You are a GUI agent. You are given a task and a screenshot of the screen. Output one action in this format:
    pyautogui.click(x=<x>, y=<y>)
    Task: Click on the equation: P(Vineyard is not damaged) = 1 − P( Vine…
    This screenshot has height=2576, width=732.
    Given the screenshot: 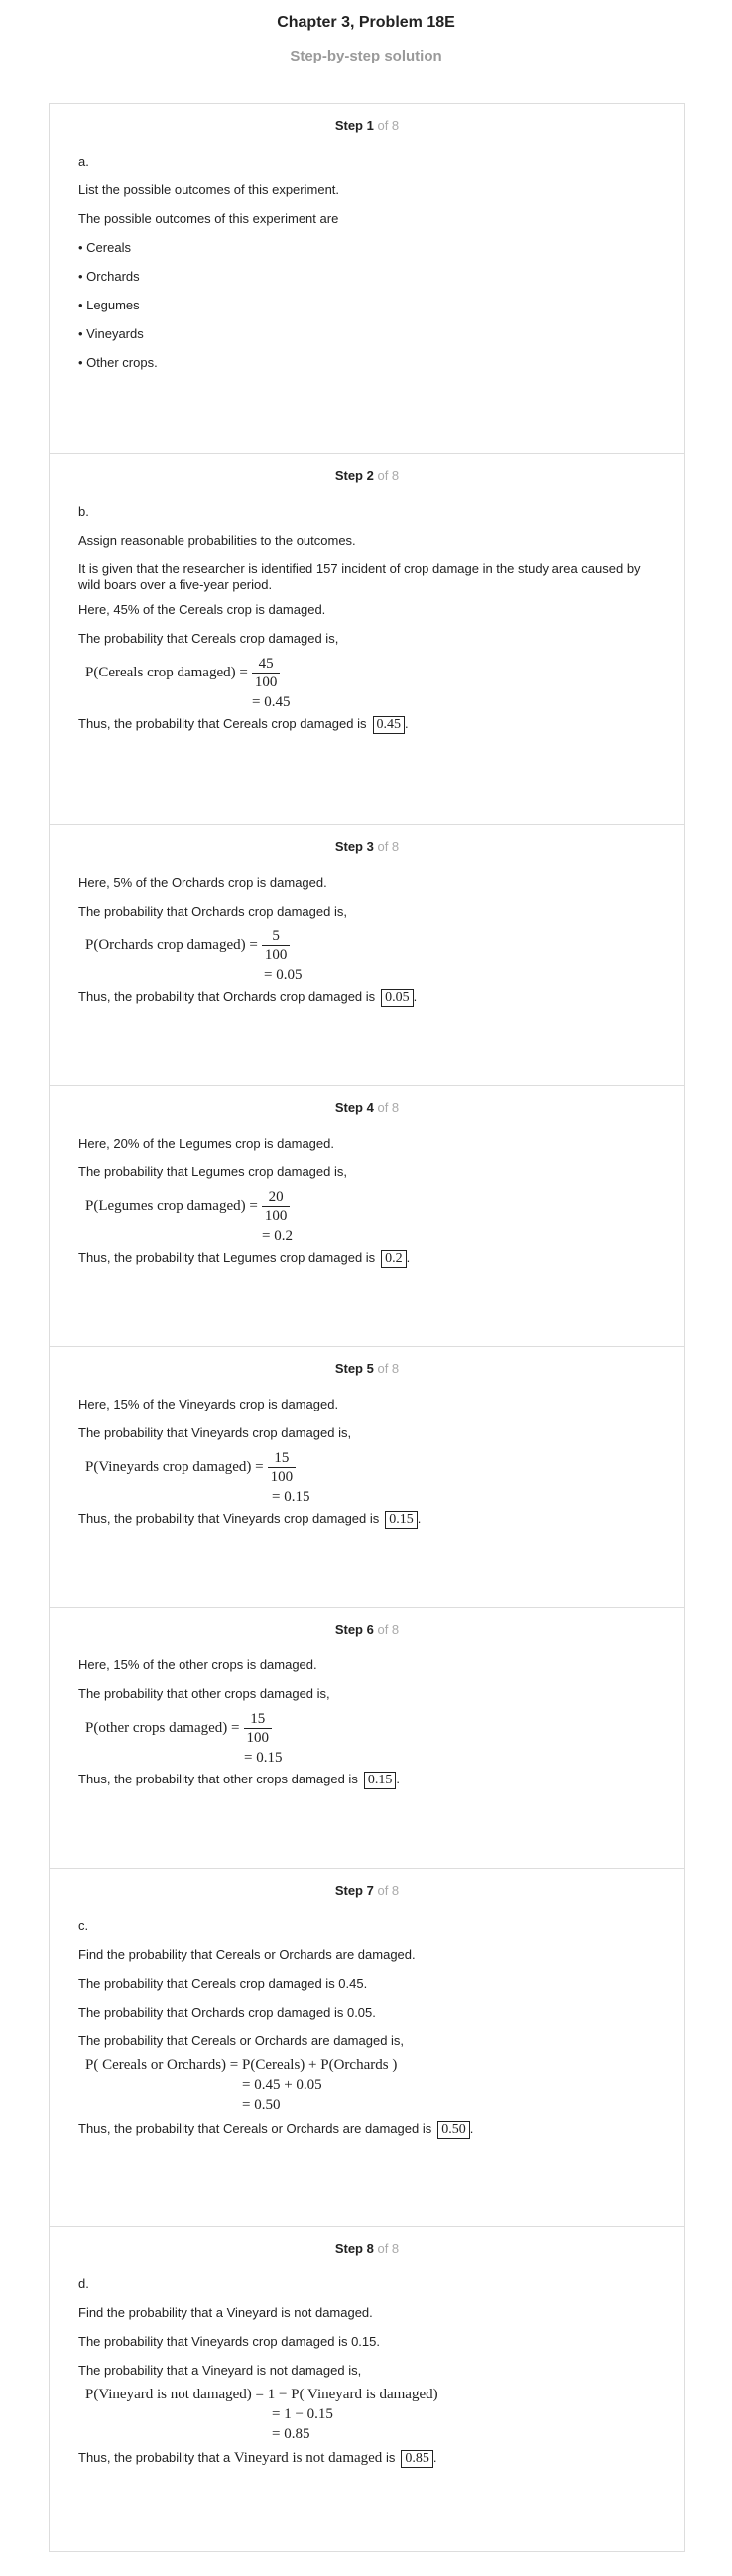 What is the action you would take?
    pyautogui.click(x=384, y=2415)
    